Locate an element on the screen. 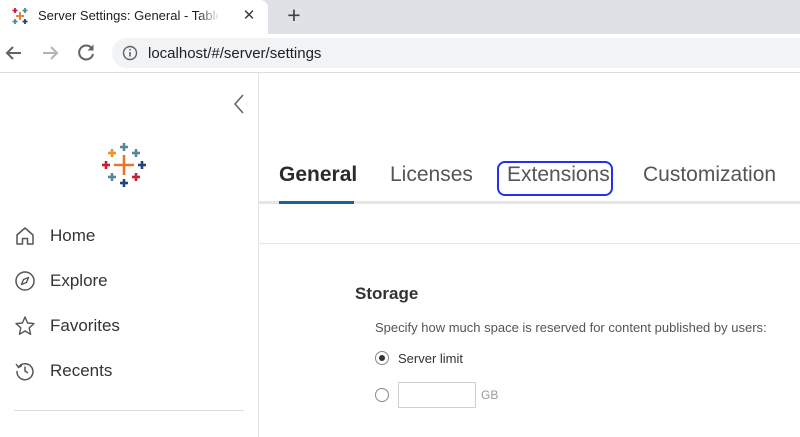 The image size is (800, 437). home-icon is located at coordinates (25, 236).